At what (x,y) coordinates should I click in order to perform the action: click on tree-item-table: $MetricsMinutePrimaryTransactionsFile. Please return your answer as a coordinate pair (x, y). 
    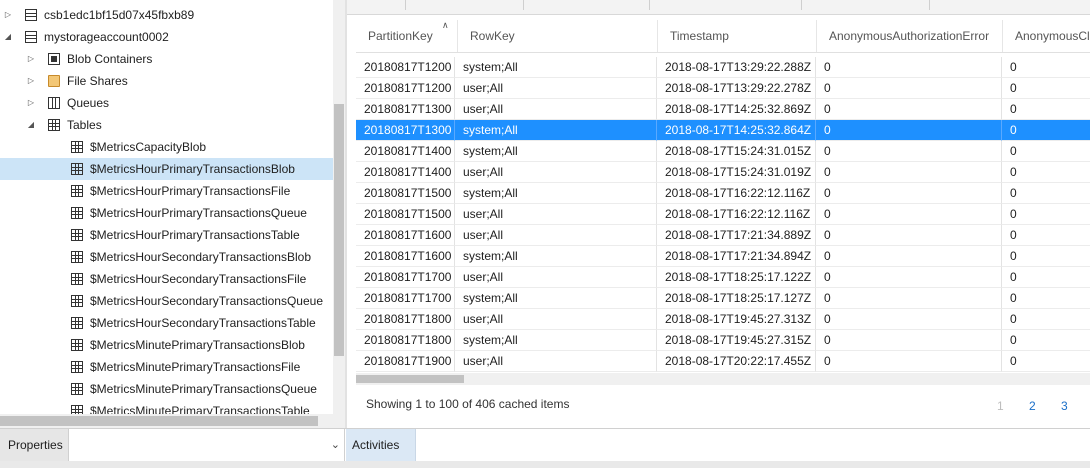
    Looking at the image, I should click on (166, 367).